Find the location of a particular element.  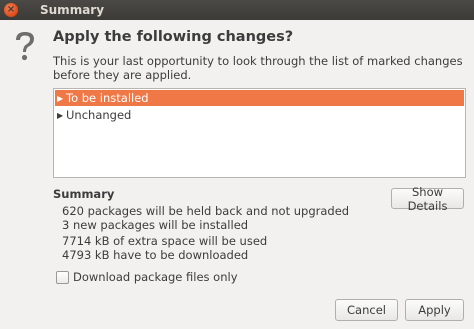

close-glyph: × is located at coordinates (11, 9).